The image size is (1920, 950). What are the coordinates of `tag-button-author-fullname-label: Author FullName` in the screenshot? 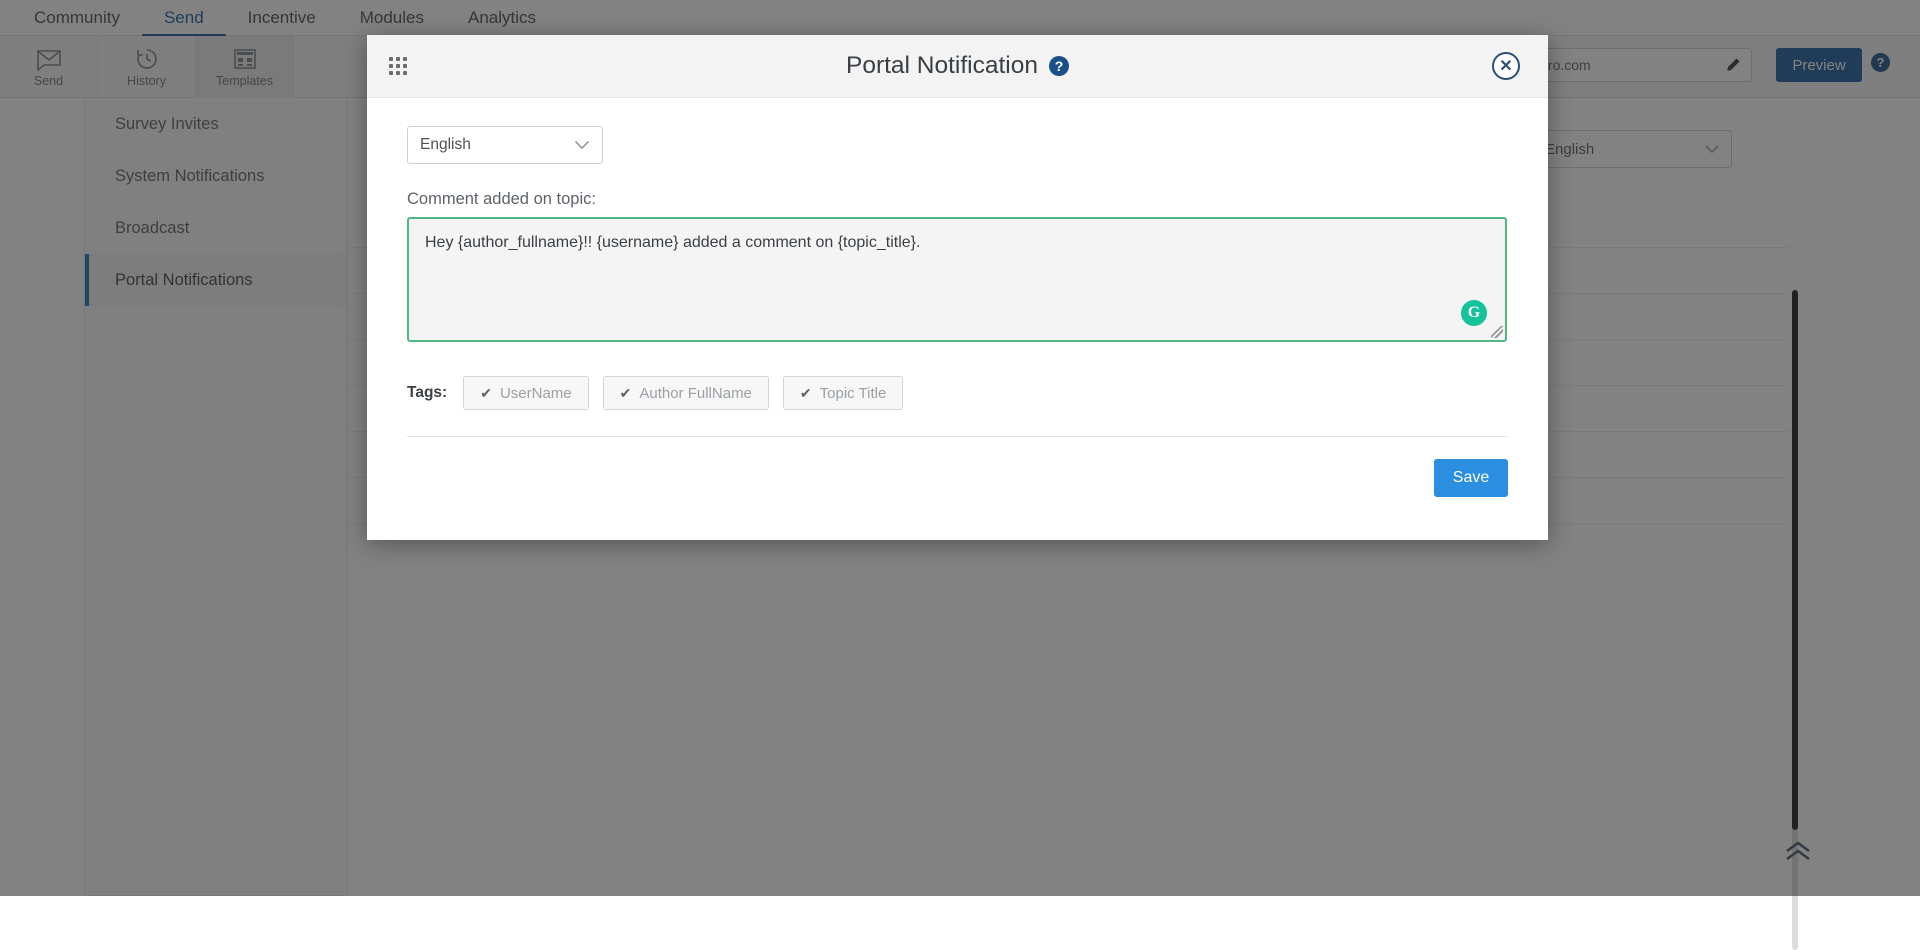 It's located at (695, 393).